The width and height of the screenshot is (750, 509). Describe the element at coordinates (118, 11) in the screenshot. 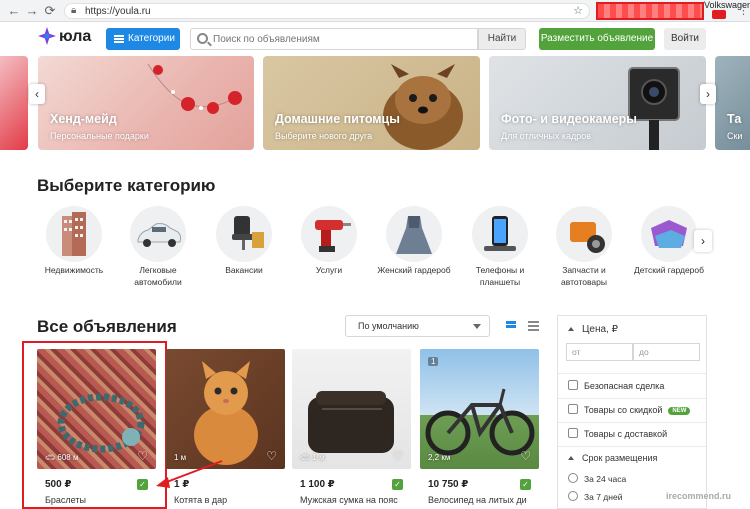

I see `address-text: https://youla.ru` at that location.